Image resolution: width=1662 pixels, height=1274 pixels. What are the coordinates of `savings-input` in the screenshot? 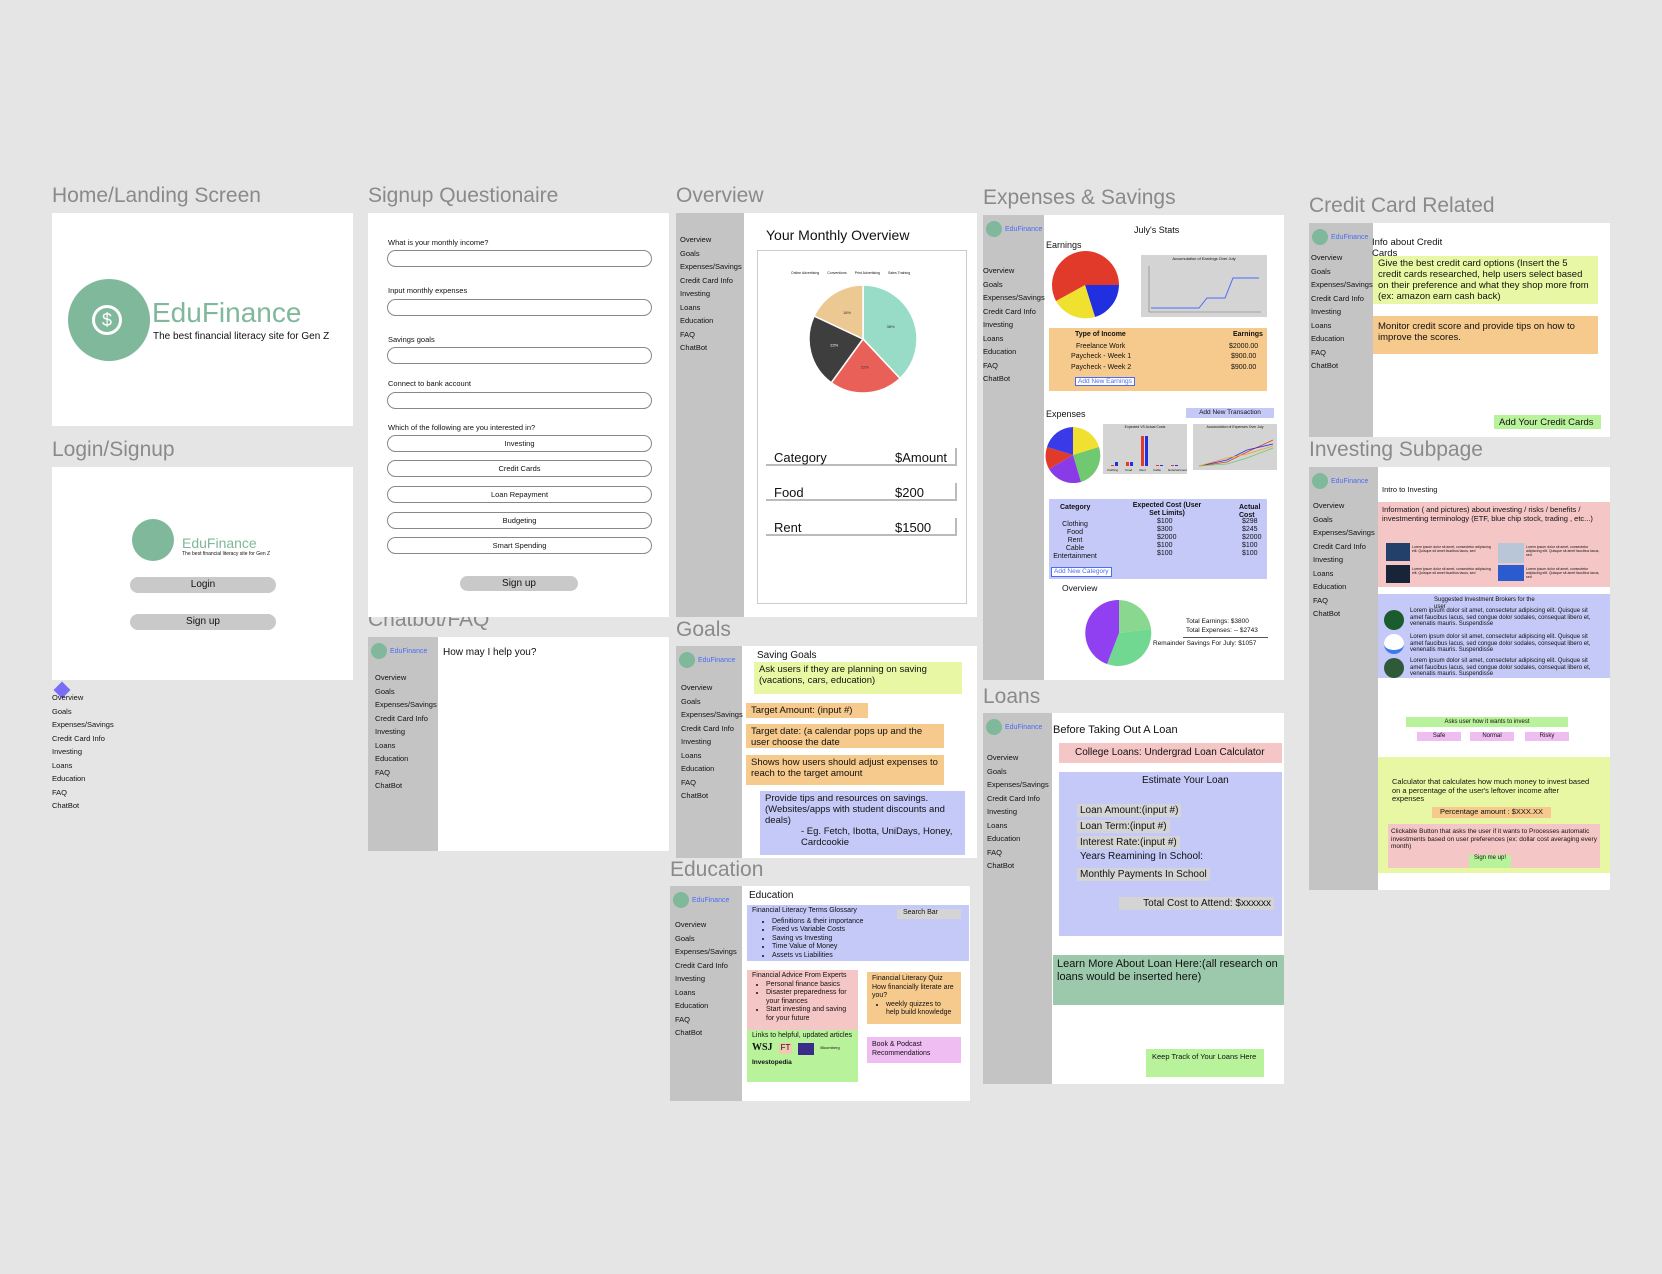 It's located at (519, 355).